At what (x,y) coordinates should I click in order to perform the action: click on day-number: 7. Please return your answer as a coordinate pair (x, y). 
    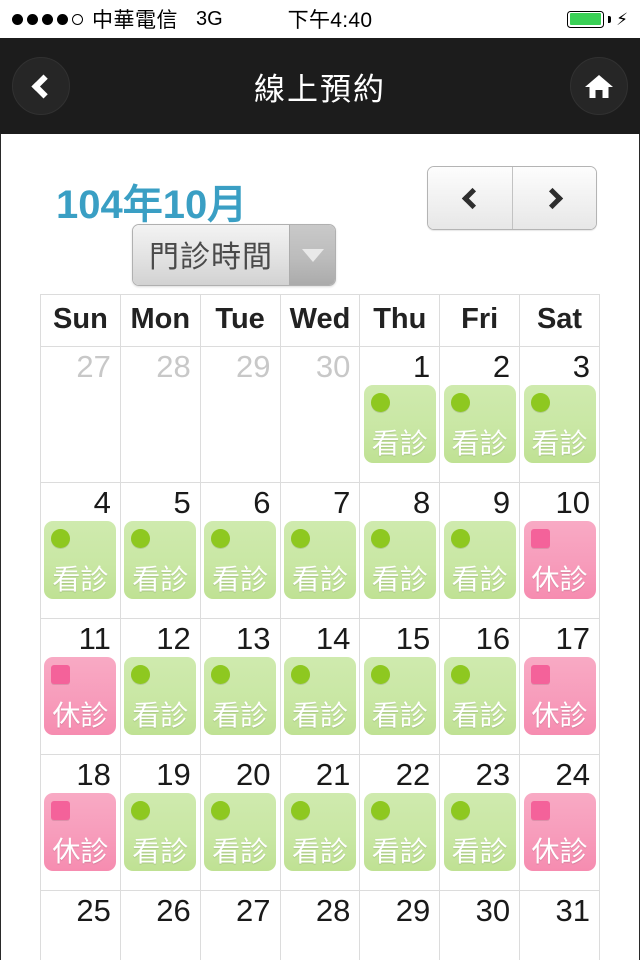
    Looking at the image, I should click on (342, 502).